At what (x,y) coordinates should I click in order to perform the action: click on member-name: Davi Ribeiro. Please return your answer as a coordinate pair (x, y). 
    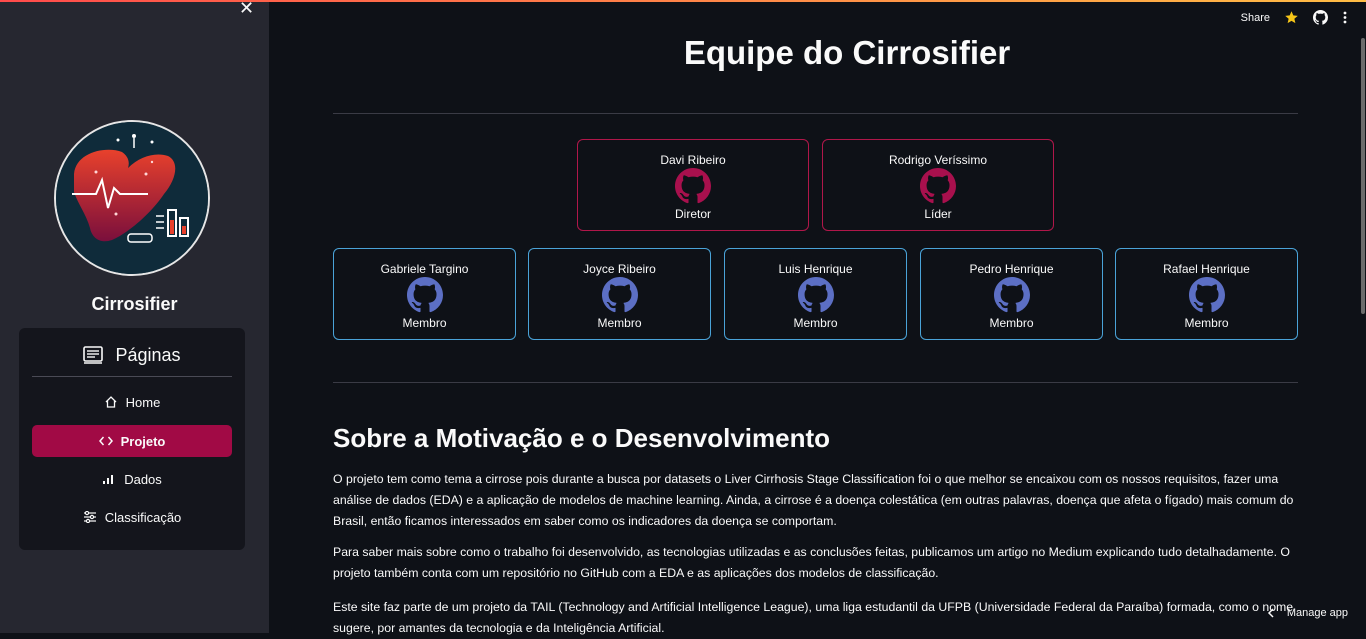
    Looking at the image, I should click on (693, 160).